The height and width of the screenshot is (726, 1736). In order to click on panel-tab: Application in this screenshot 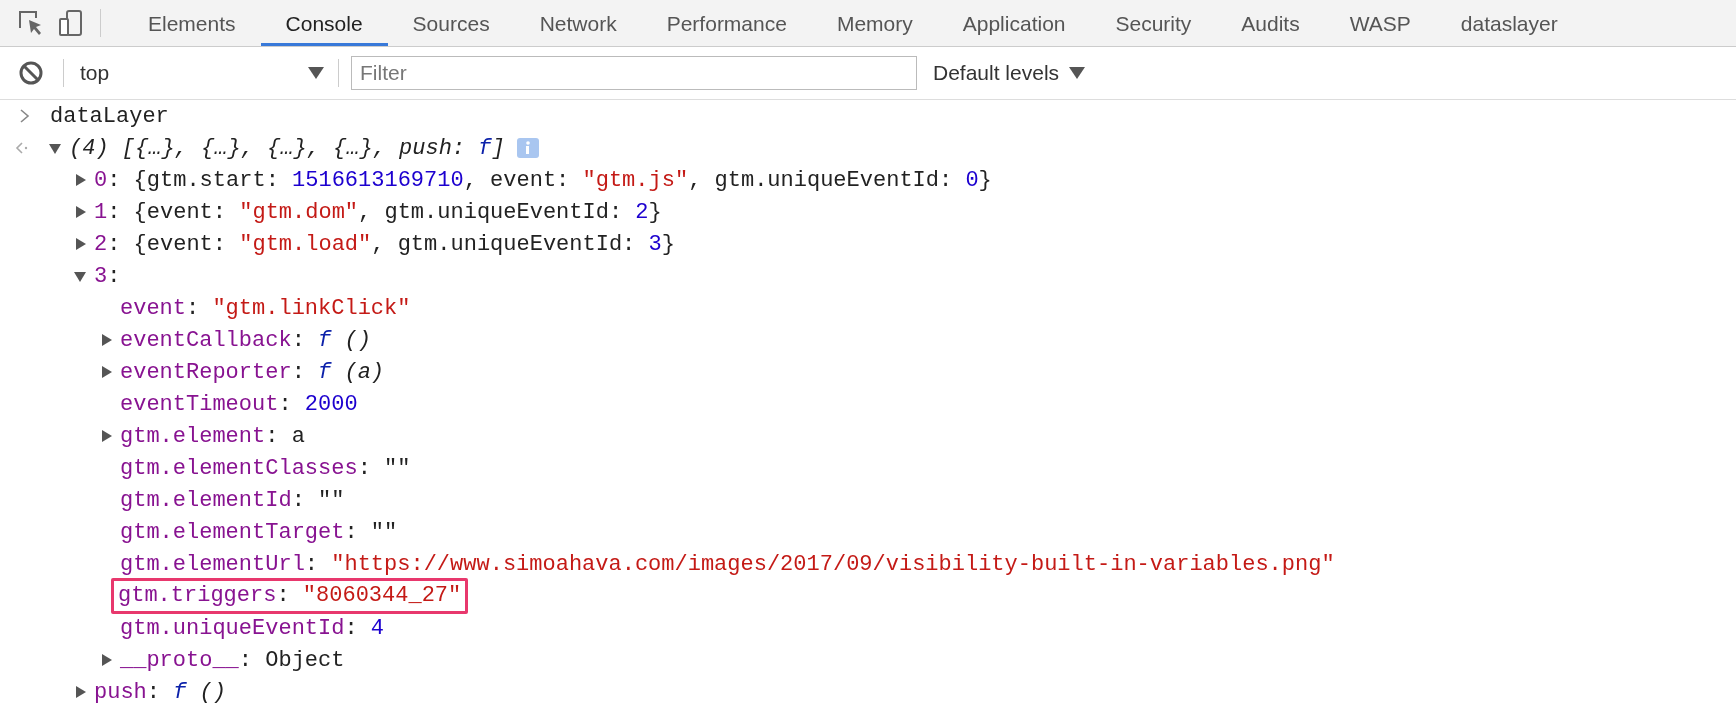, I will do `click(1014, 23)`.